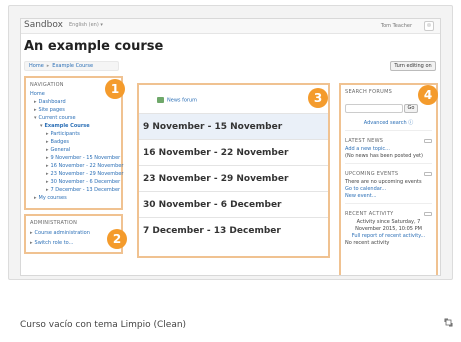 This screenshot has height=342, width=461. I want to click on upcoming-events-heading: UPCOMING EVENTS, so click(372, 174).